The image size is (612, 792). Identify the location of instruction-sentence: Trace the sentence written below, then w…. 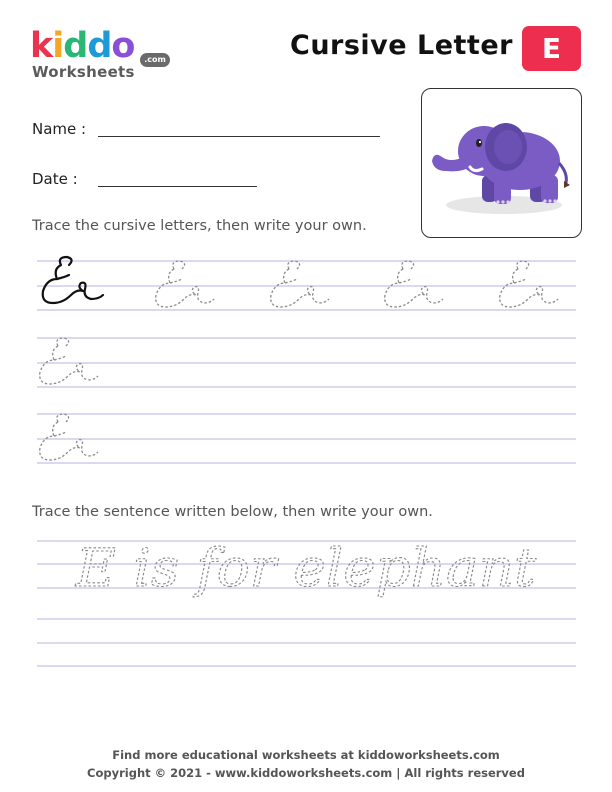
(232, 512).